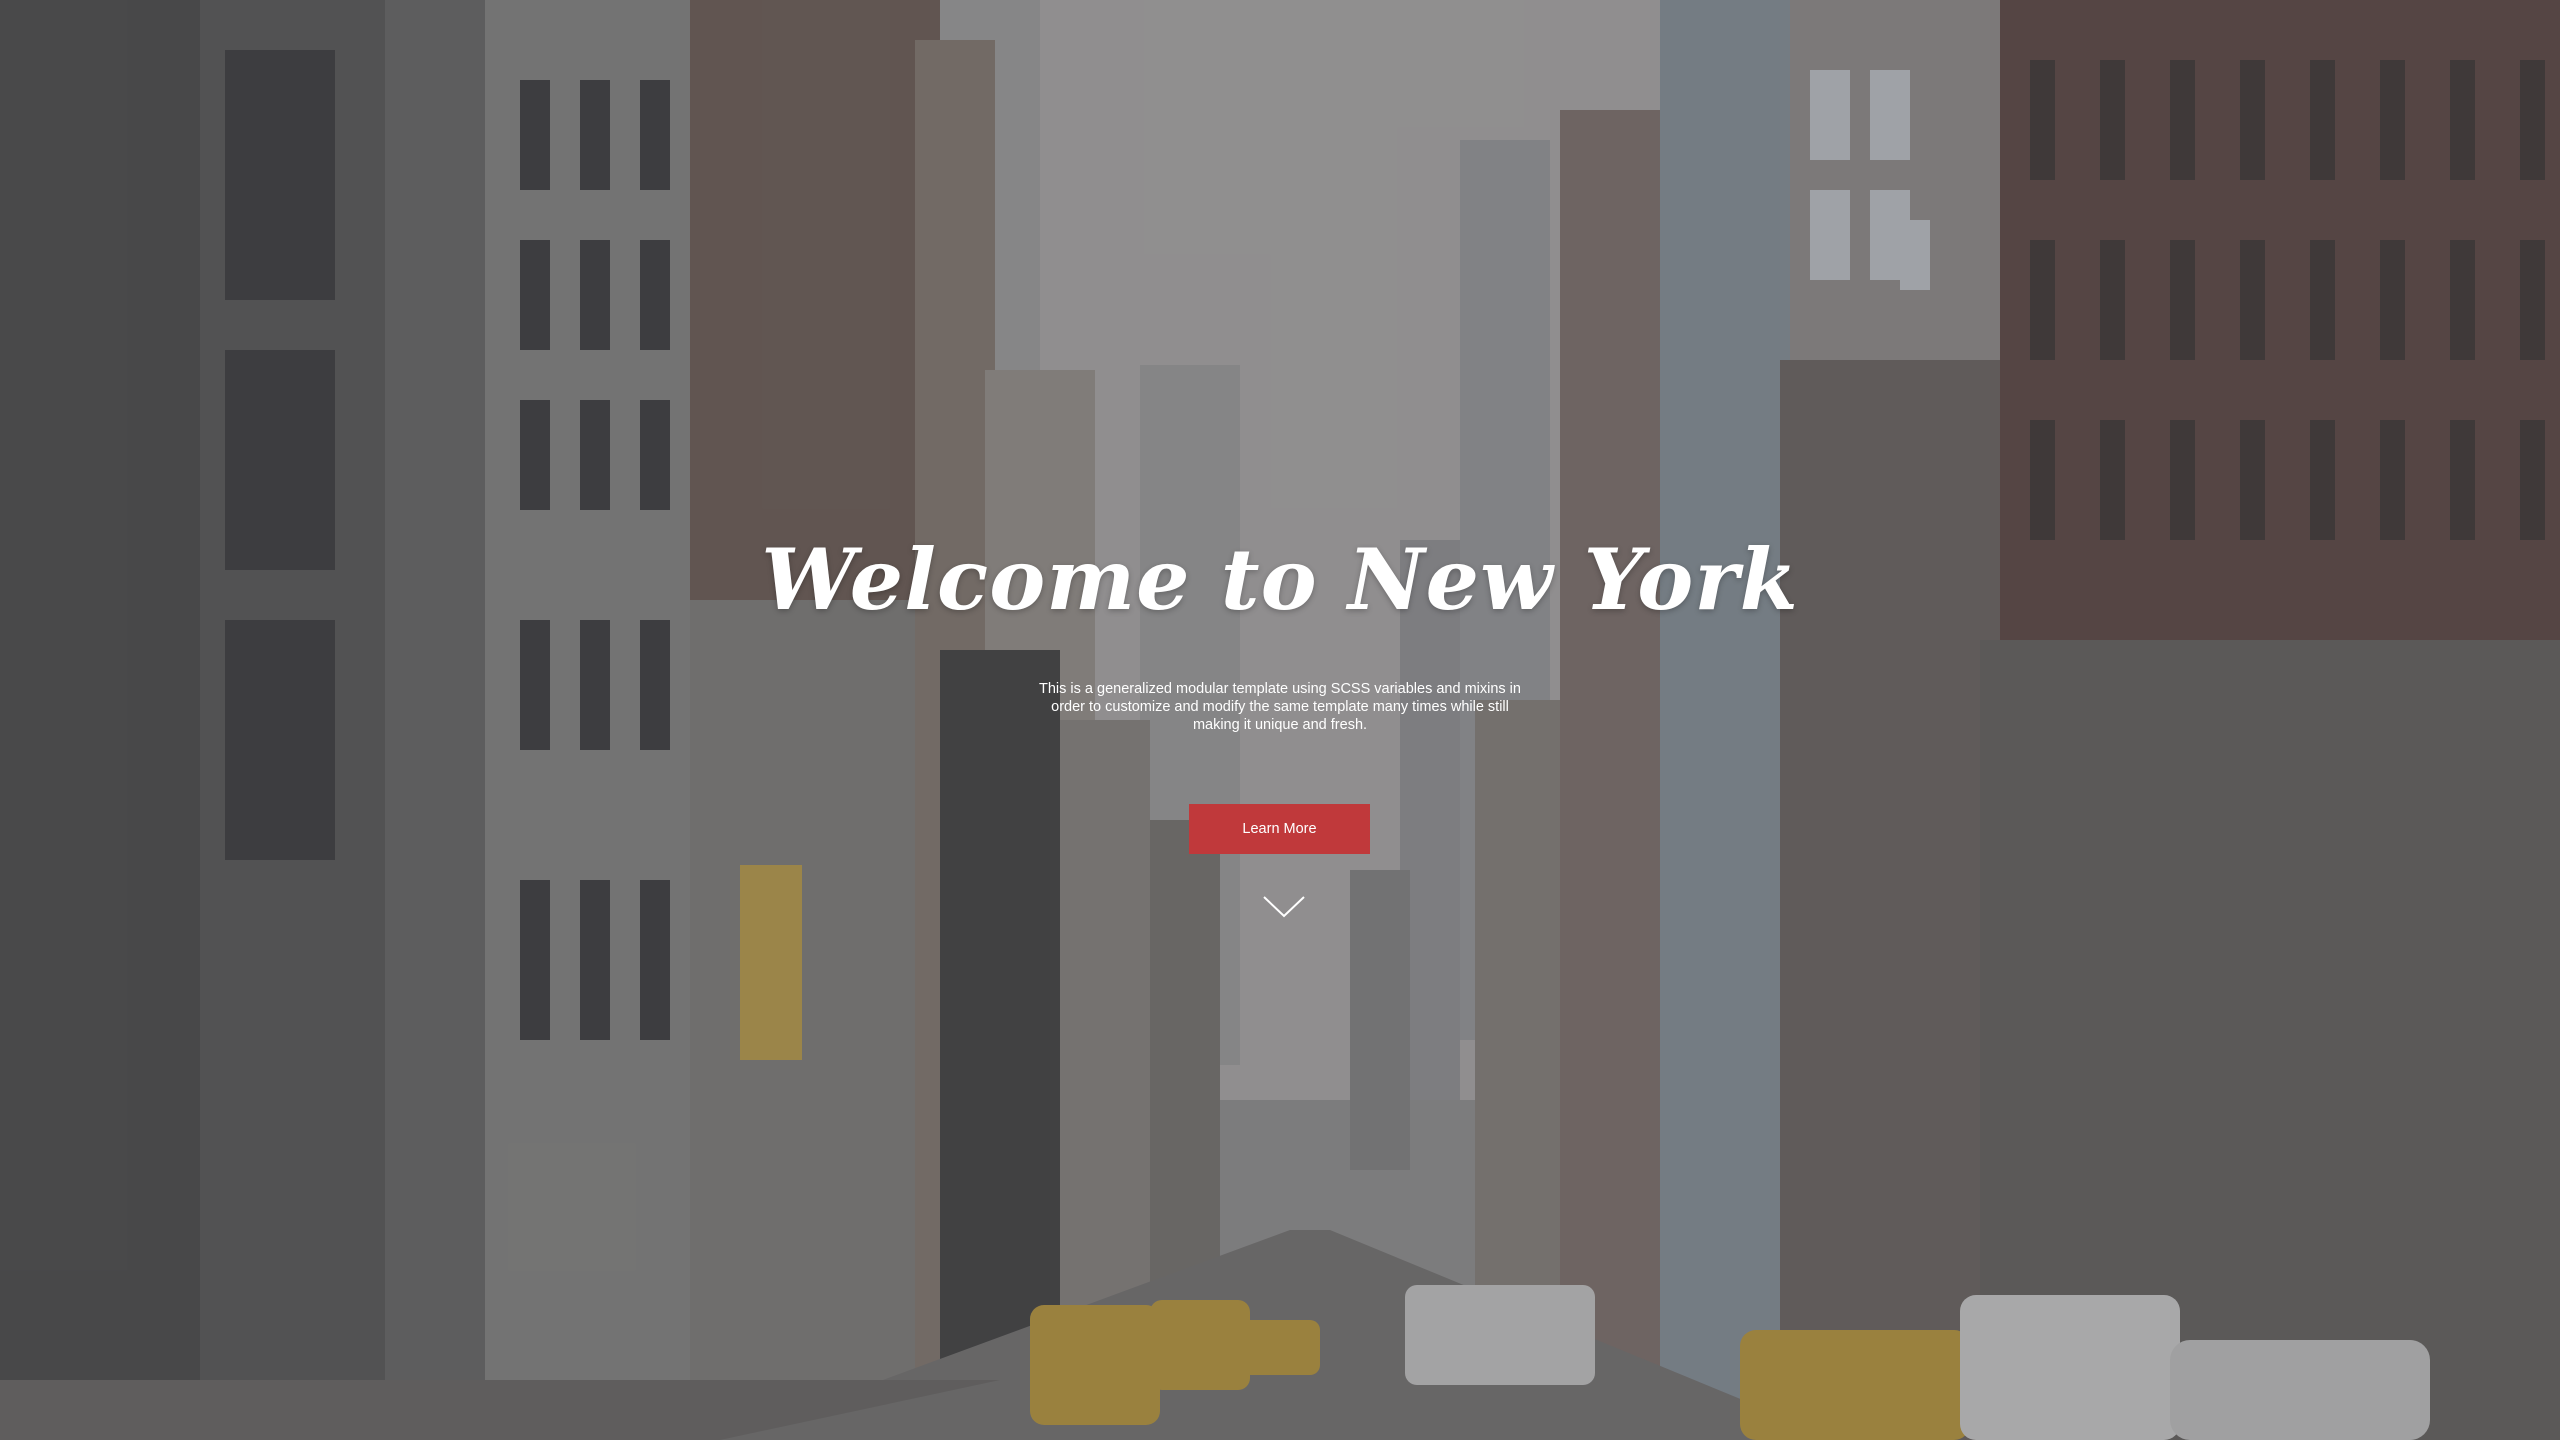 Image resolution: width=2560 pixels, height=1440 pixels. What do you see at coordinates (1280, 579) in the screenshot?
I see `hero-title: Welcome to New York` at bounding box center [1280, 579].